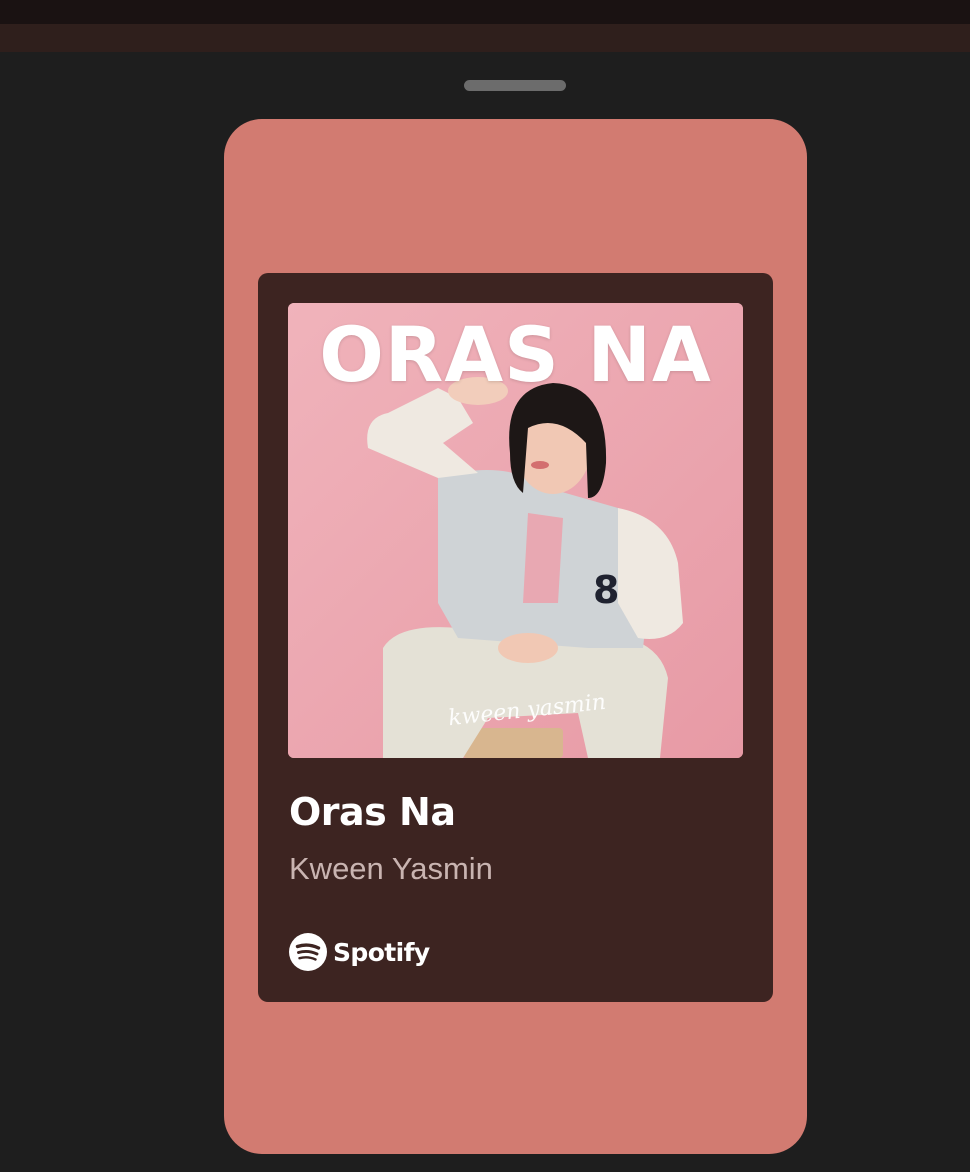 The image size is (970, 1172). What do you see at coordinates (515, 354) in the screenshot?
I see `cover-title-text: ORAS NA` at bounding box center [515, 354].